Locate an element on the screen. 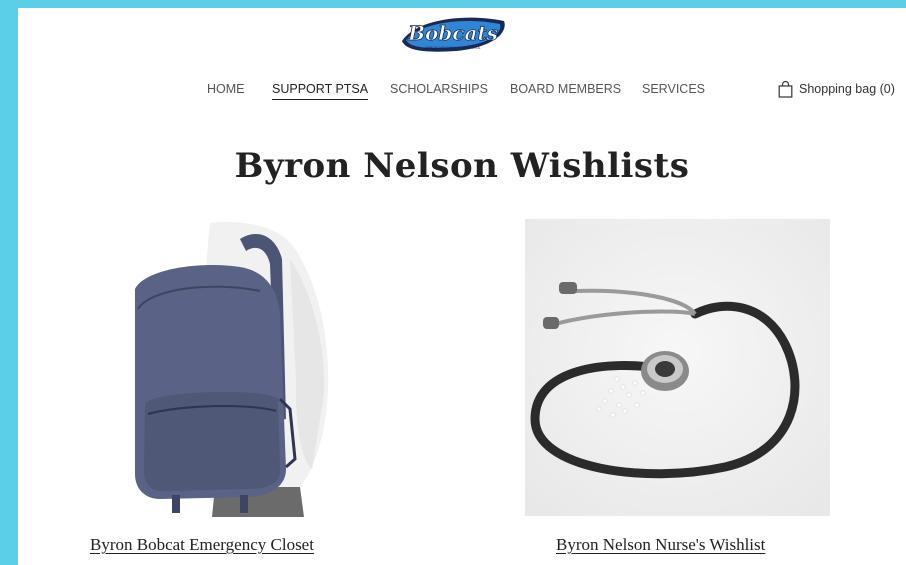 The height and width of the screenshot is (565, 906). shopping-bag-icon is located at coordinates (785, 89).